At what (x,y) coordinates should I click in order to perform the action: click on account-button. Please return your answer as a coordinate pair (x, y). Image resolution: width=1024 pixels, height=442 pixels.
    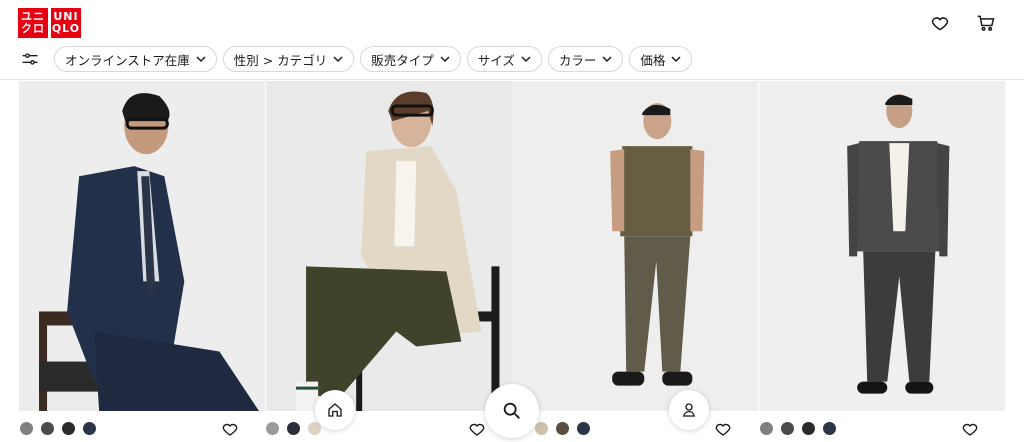
    Looking at the image, I should click on (689, 410).